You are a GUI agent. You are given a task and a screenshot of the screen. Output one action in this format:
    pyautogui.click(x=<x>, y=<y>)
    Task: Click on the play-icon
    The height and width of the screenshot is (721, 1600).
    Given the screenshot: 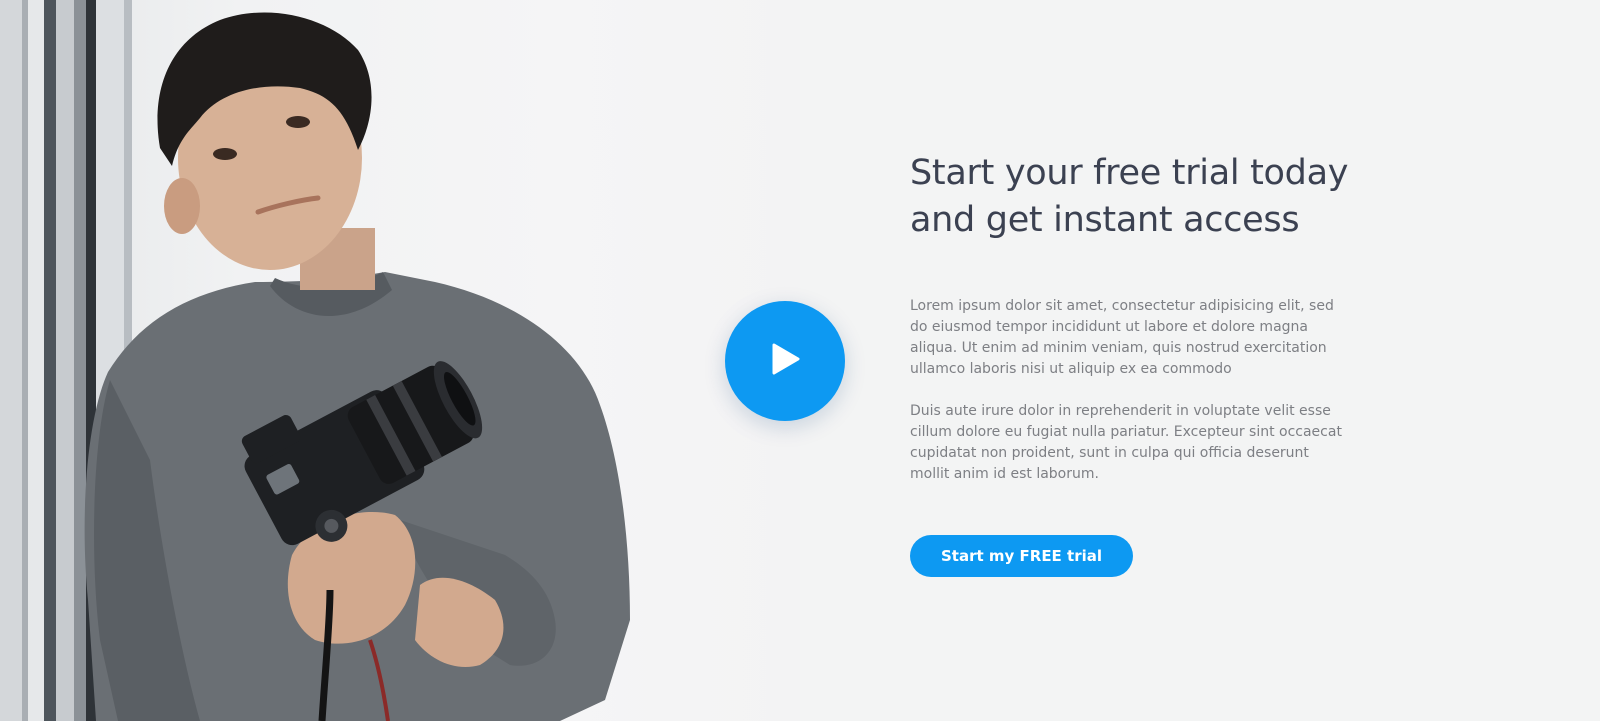 What is the action you would take?
    pyautogui.click(x=785, y=361)
    